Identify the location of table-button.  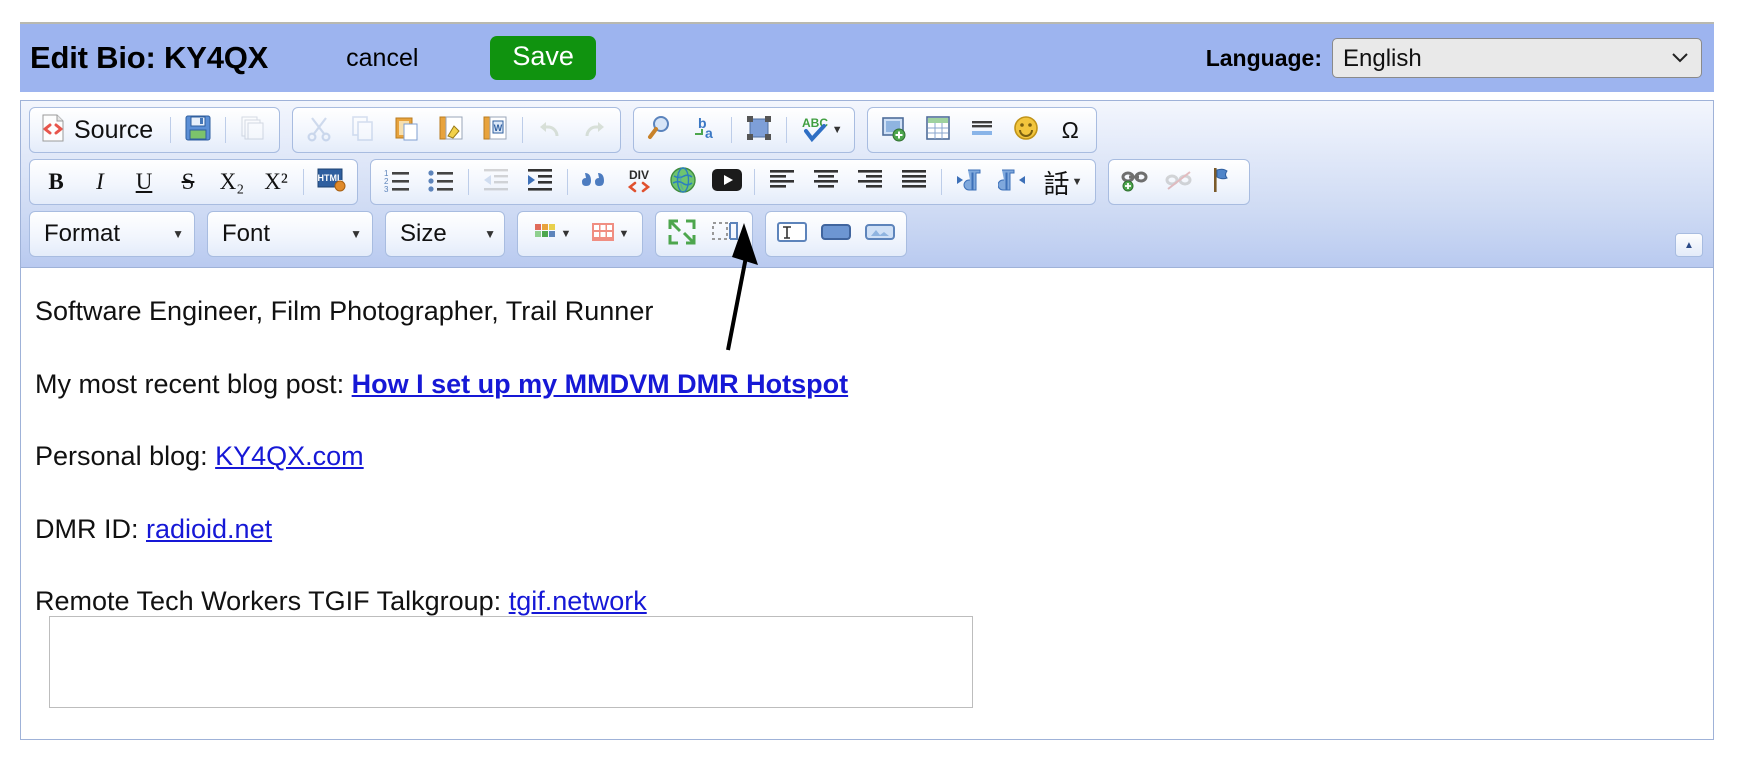
(938, 130).